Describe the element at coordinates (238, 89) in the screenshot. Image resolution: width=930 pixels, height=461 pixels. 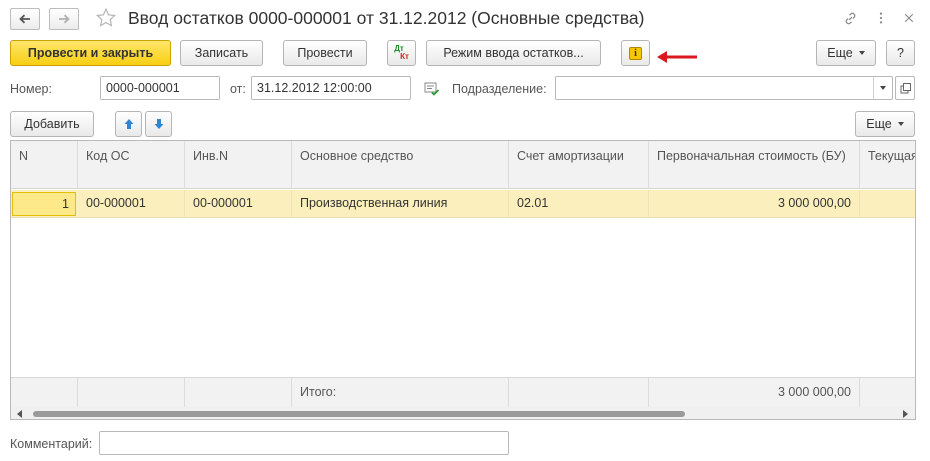
I see `date-label: от:` at that location.